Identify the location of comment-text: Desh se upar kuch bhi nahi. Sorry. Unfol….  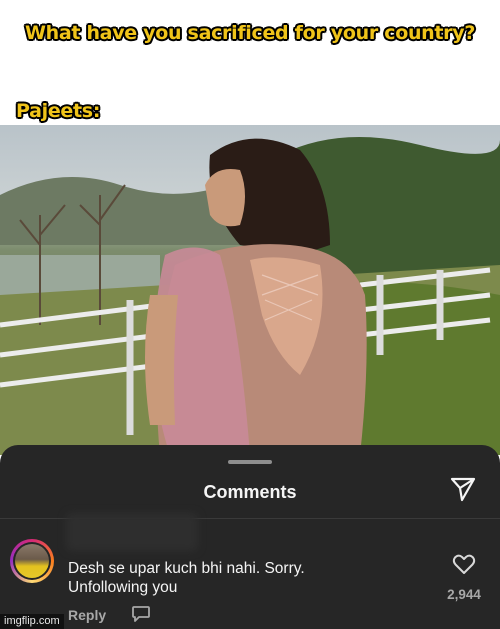
(186, 578).